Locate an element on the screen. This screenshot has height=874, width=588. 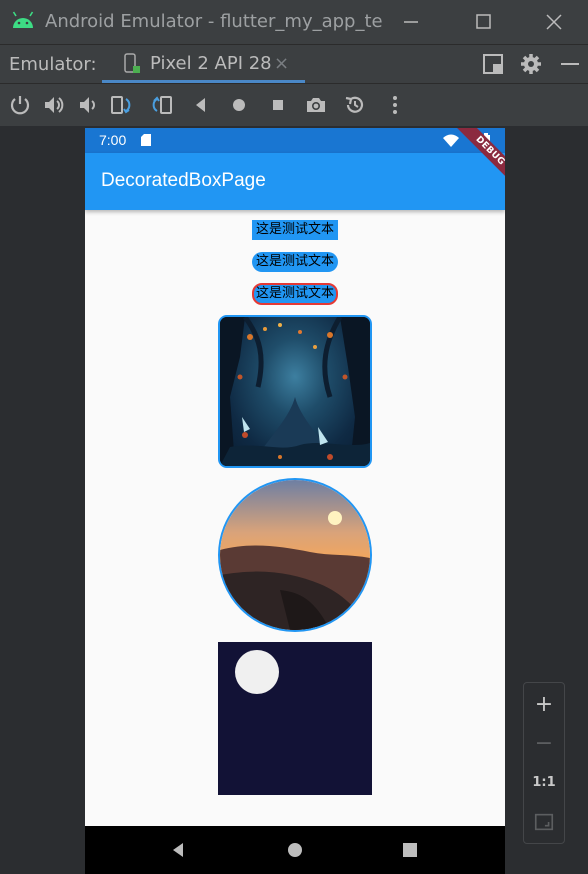
forest-illustration is located at coordinates (295, 391).